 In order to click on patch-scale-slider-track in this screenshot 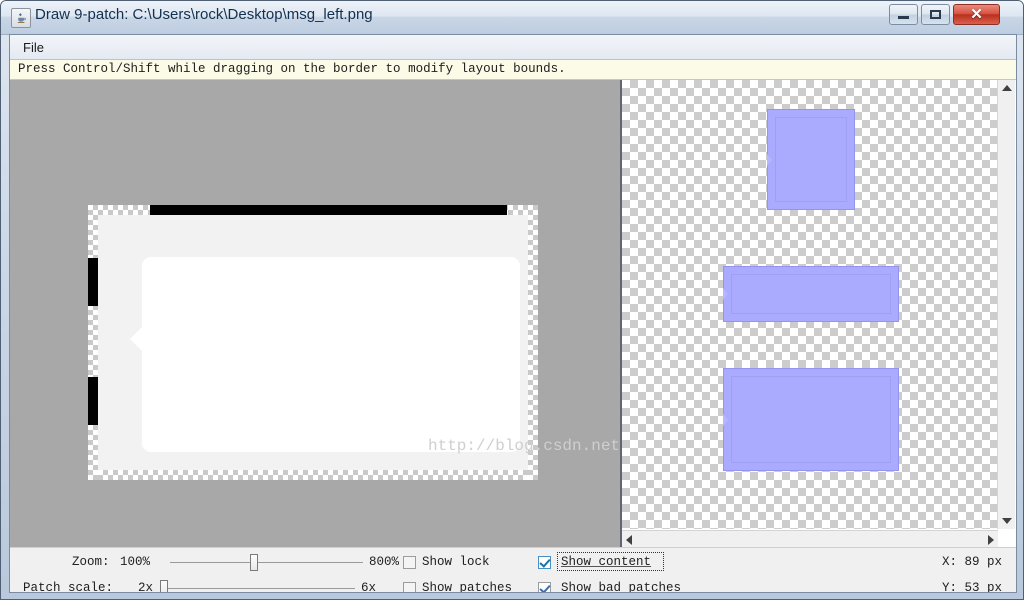, I will do `click(258, 588)`.